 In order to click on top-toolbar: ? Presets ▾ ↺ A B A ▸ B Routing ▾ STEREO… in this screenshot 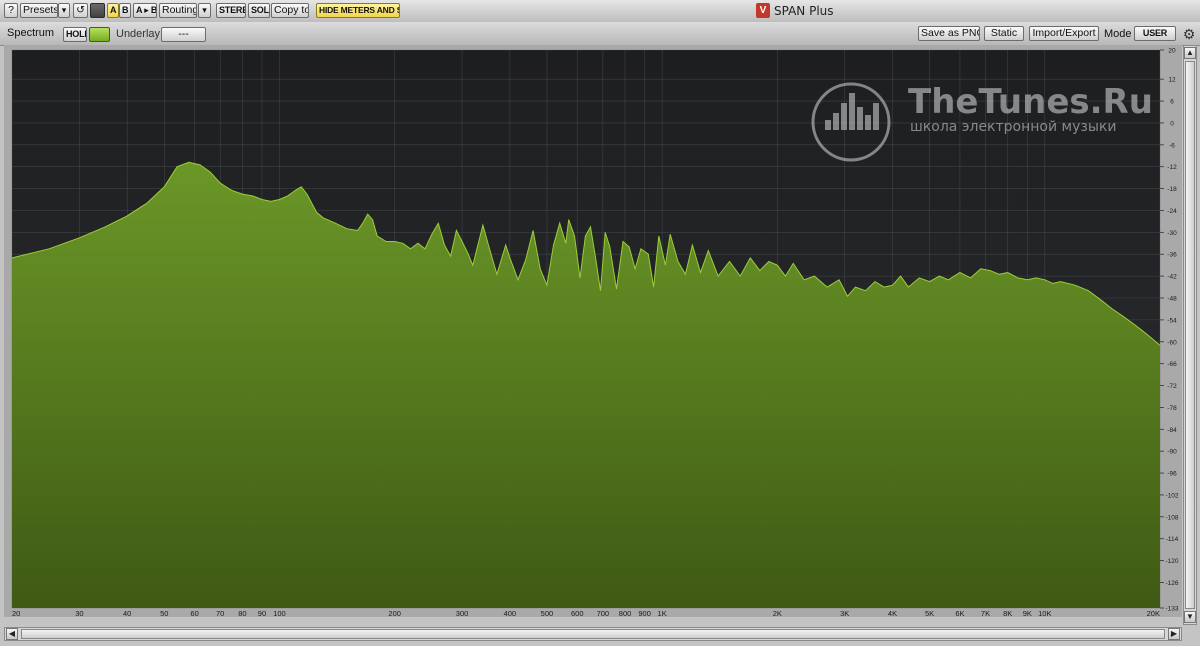, I will do `click(600, 11)`.